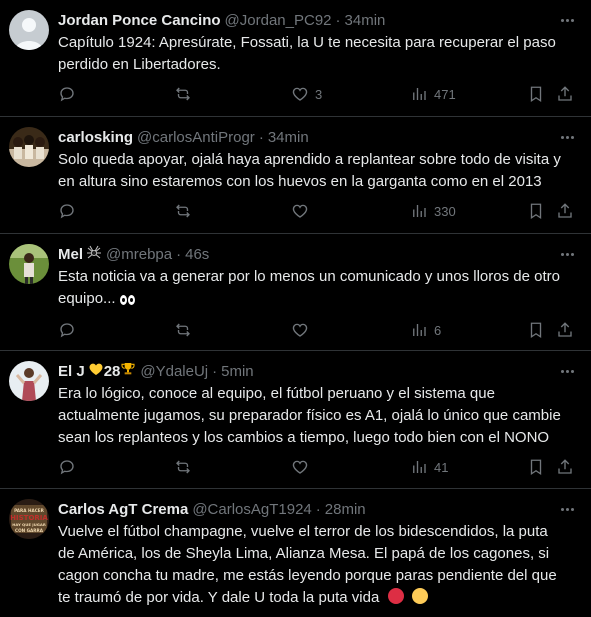 The width and height of the screenshot is (591, 617). What do you see at coordinates (395, 596) in the screenshot?
I see `red-circle-icon` at bounding box center [395, 596].